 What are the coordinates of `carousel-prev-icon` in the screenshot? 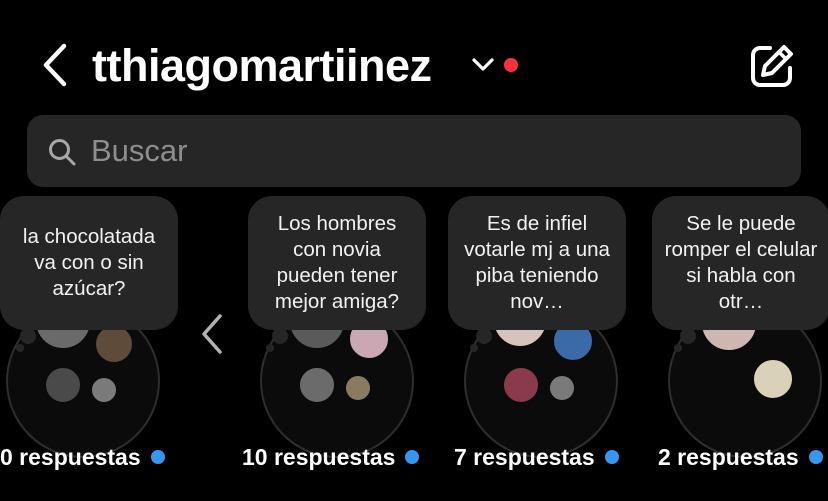 It's located at (211, 334).